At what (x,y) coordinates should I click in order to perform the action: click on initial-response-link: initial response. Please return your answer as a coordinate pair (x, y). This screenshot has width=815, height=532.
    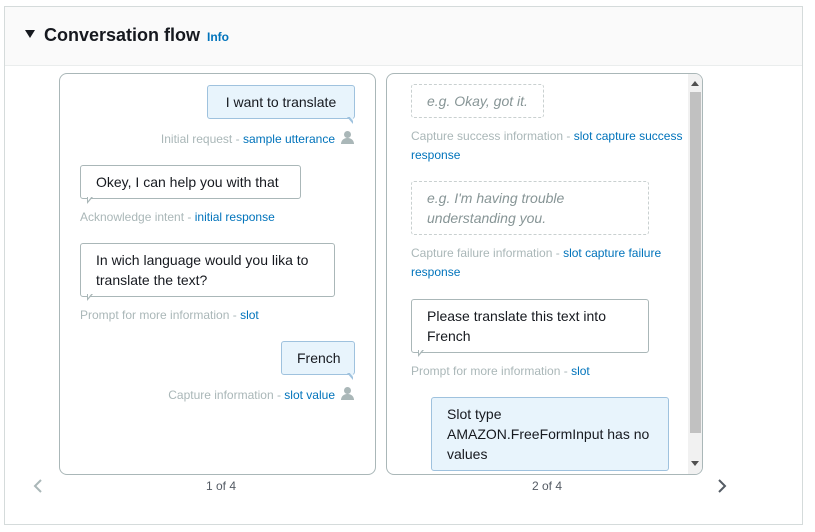
    Looking at the image, I should click on (235, 217).